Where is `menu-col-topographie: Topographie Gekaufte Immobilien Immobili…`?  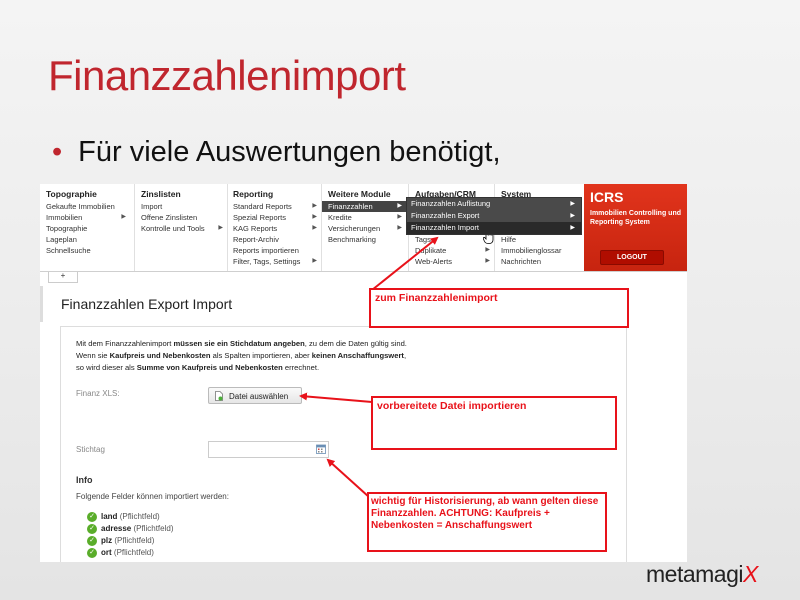 menu-col-topographie: Topographie Gekaufte Immobilien Immobili… is located at coordinates (85, 227).